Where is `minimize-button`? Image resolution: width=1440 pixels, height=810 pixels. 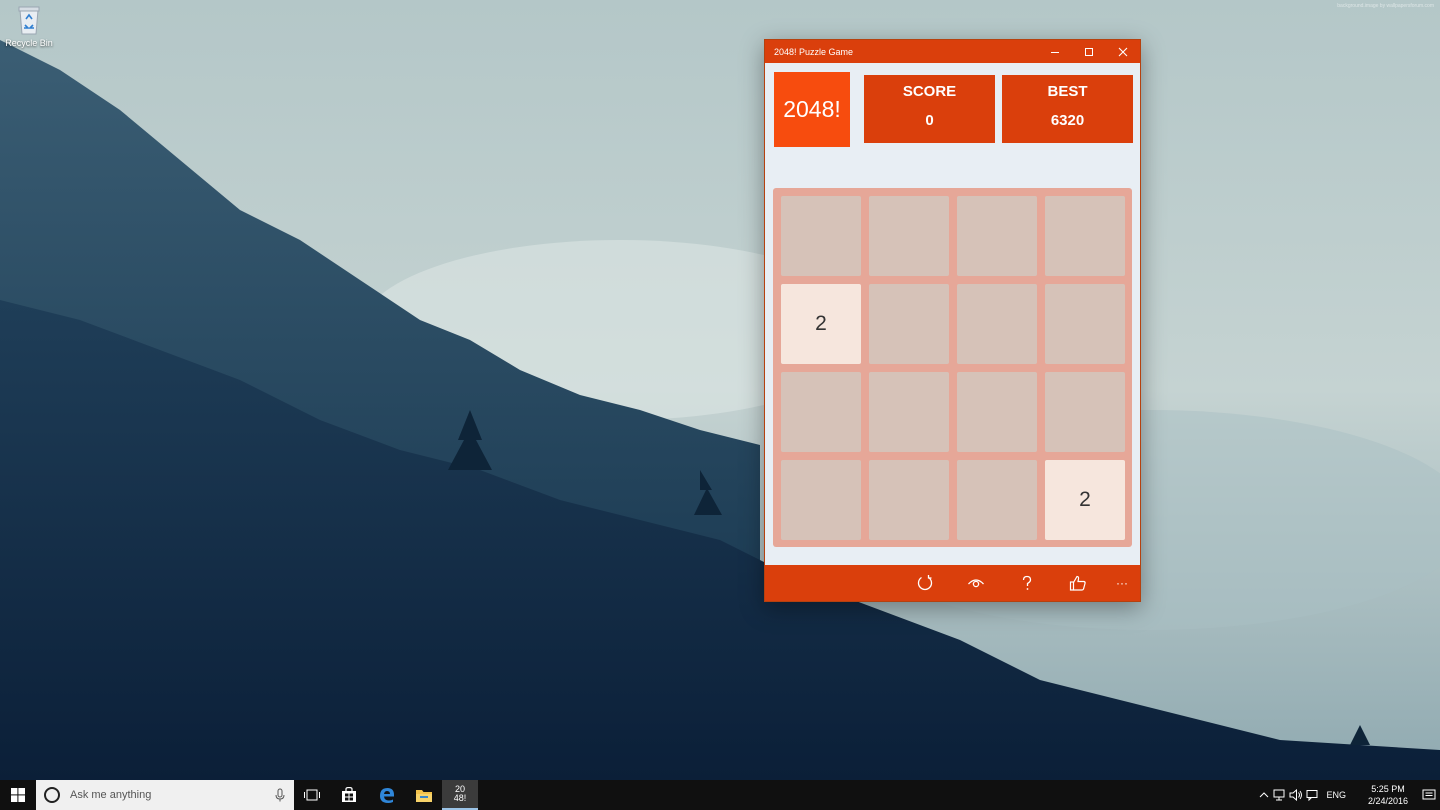
minimize-button is located at coordinates (1055, 51).